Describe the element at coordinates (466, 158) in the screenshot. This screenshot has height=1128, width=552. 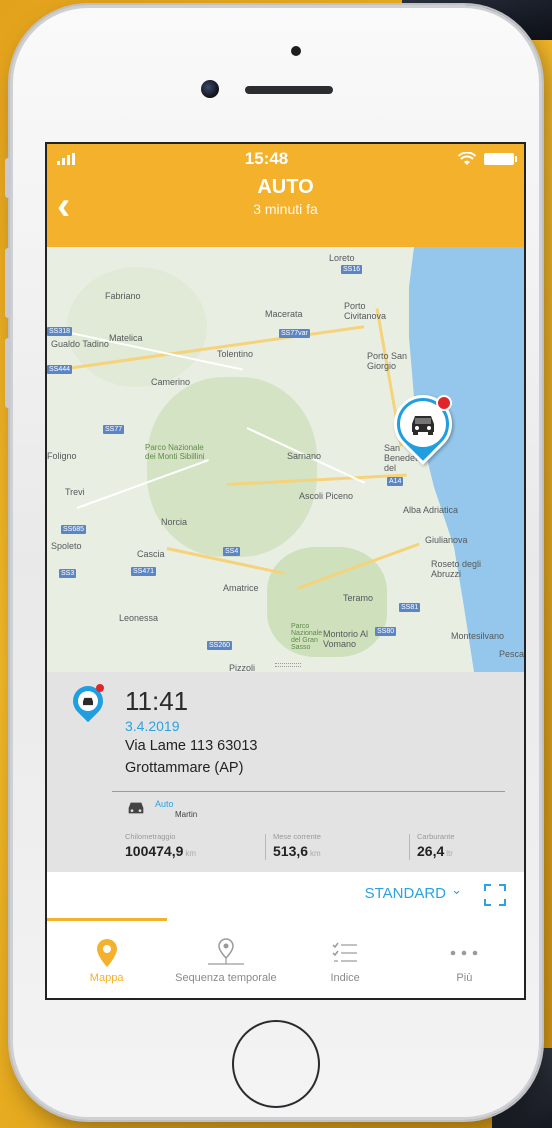
I see `wifi-icon` at that location.